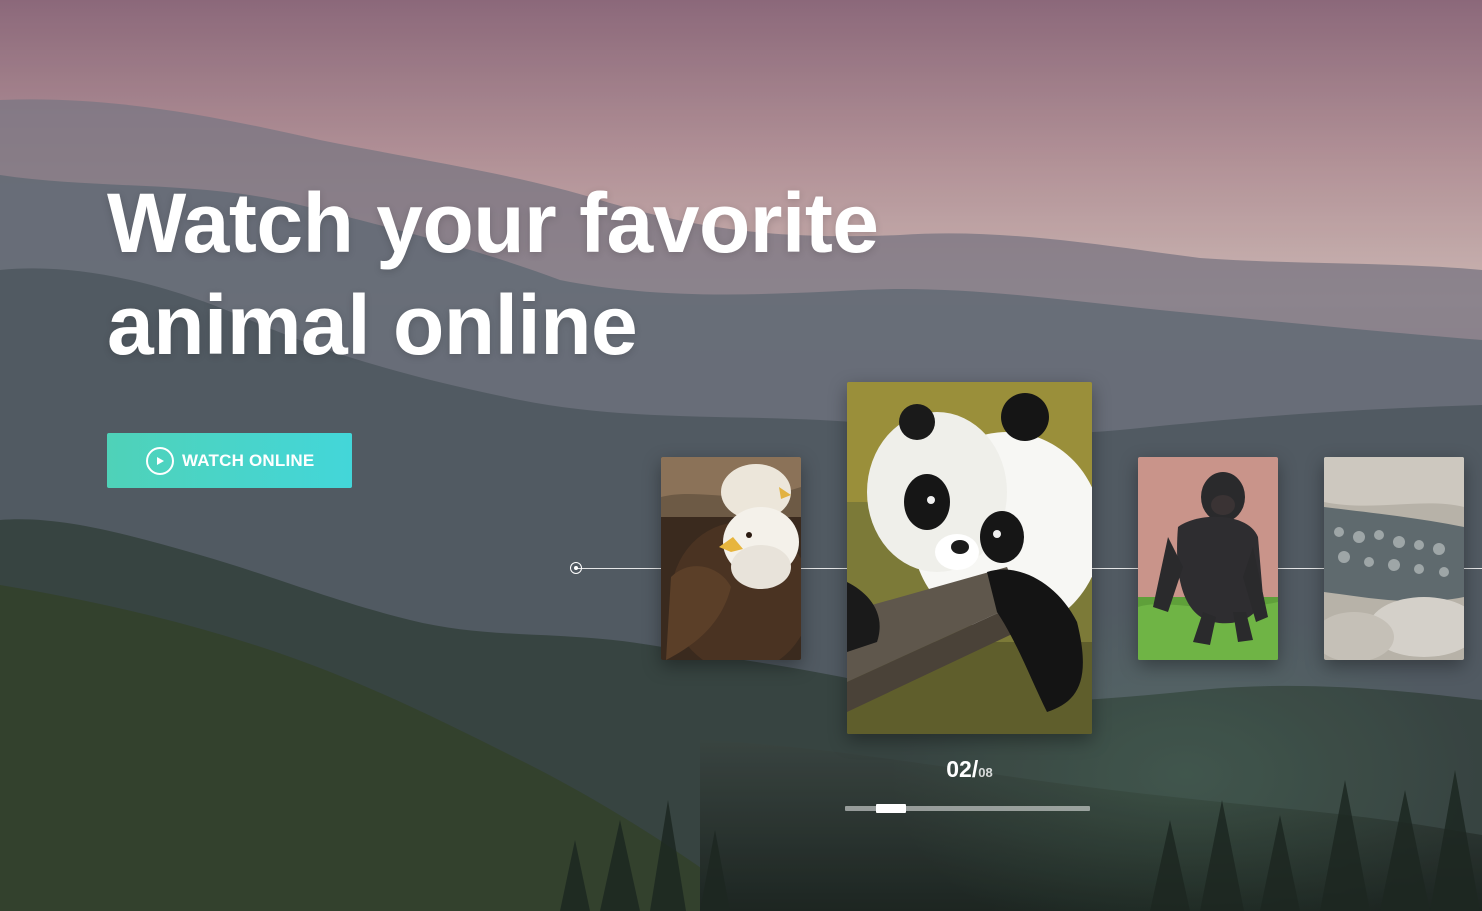 The height and width of the screenshot is (911, 1482). Describe the element at coordinates (985, 772) in the screenshot. I see `slide-counter-total: 08` at that location.